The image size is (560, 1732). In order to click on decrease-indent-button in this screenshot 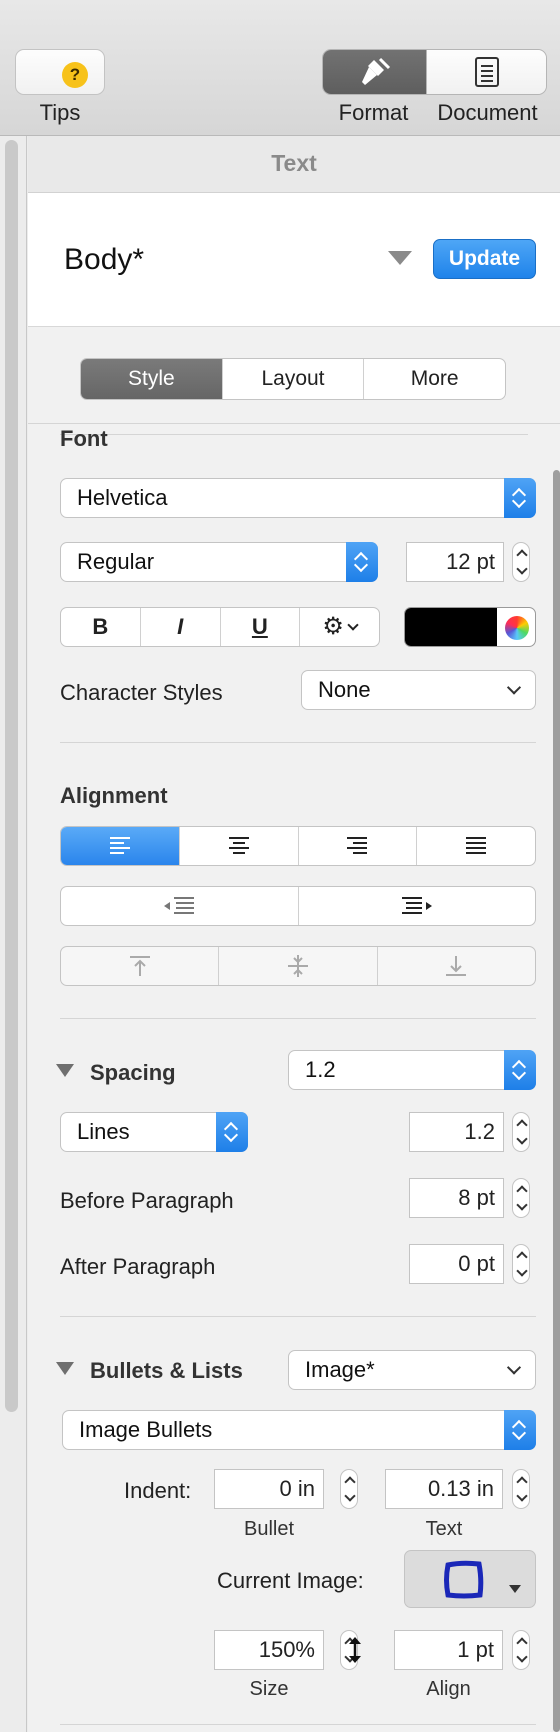, I will do `click(179, 906)`.